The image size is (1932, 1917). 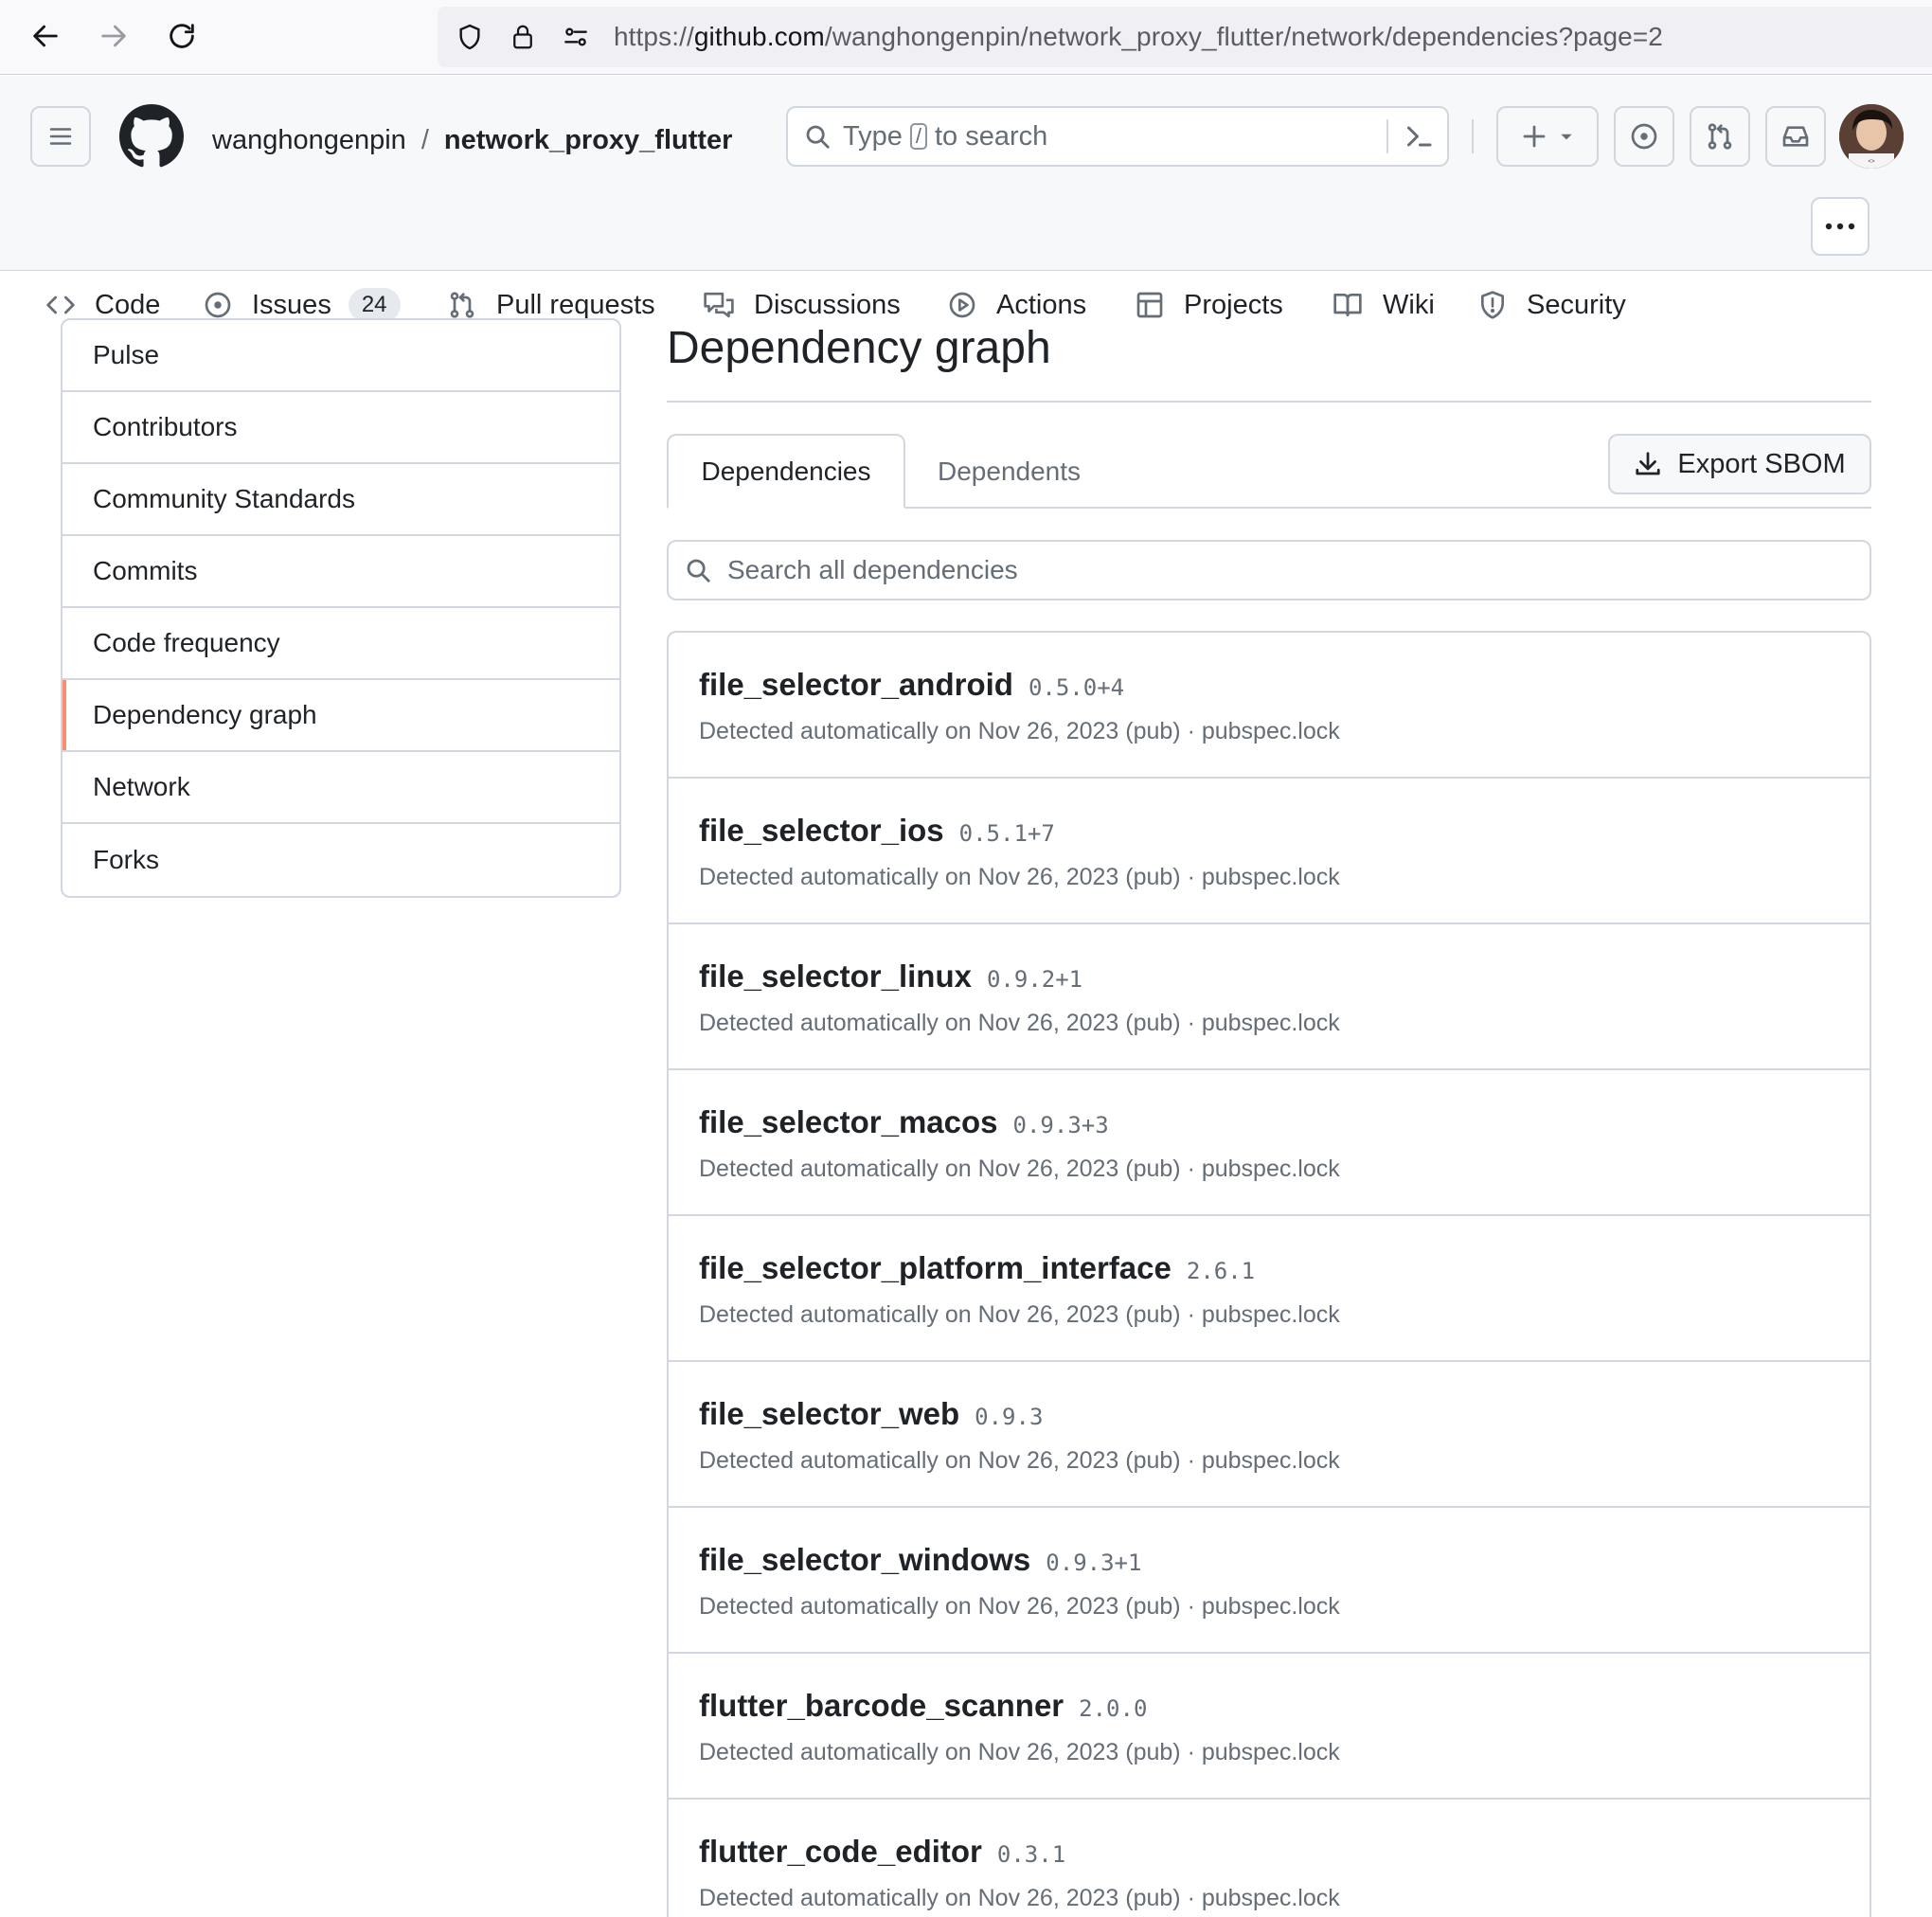 What do you see at coordinates (341, 572) in the screenshot?
I see `sidebar-item-commits: Commits` at bounding box center [341, 572].